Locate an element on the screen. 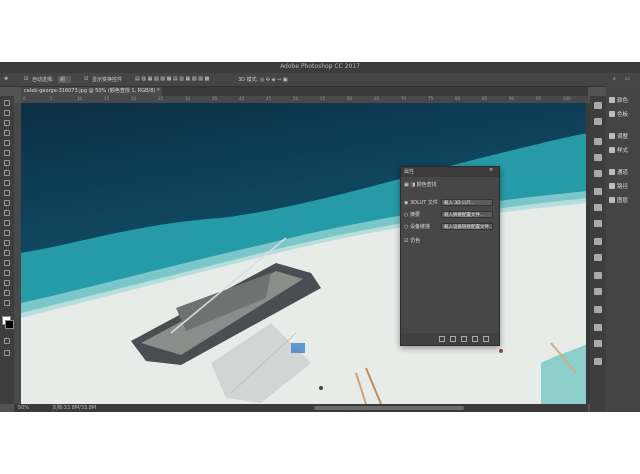  character-icon is located at coordinates (598, 157).